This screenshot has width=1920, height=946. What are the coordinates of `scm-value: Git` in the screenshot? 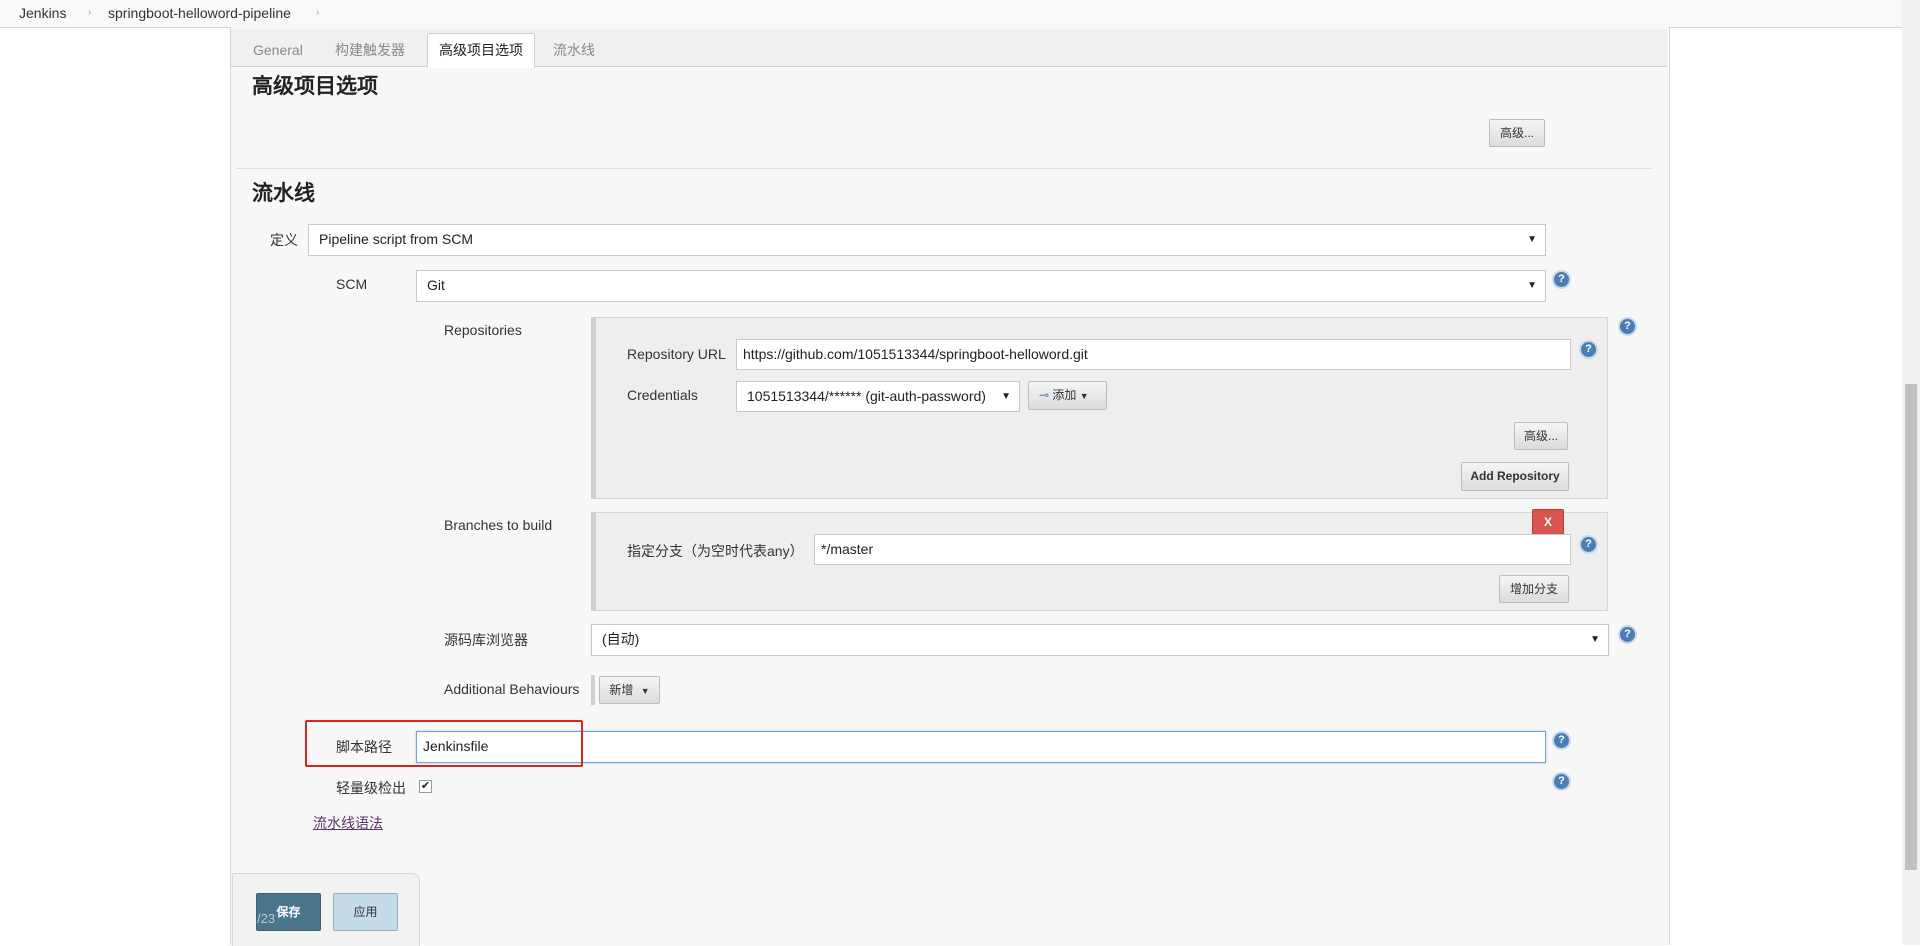 It's located at (436, 285).